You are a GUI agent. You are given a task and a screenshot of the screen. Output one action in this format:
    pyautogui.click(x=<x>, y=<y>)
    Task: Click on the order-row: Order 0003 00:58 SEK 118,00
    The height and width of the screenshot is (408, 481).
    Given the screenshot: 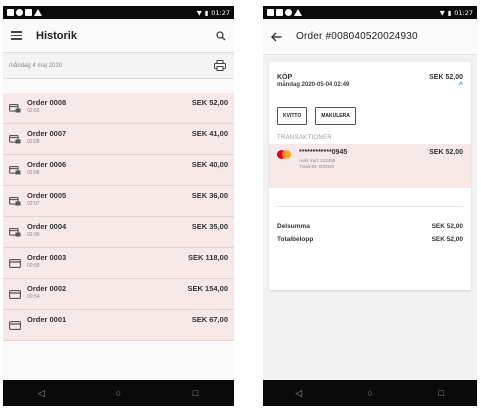 What is the action you would take?
    pyautogui.click(x=118, y=263)
    